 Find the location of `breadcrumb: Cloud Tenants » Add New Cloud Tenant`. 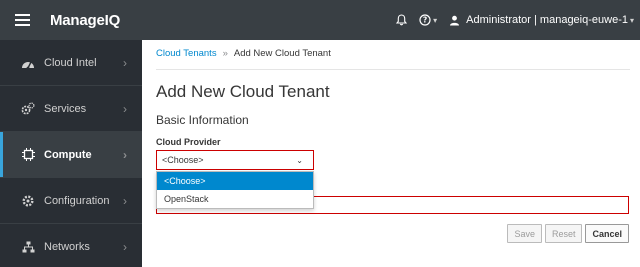

breadcrumb: Cloud Tenants » Add New Cloud Tenant is located at coordinates (243, 53).